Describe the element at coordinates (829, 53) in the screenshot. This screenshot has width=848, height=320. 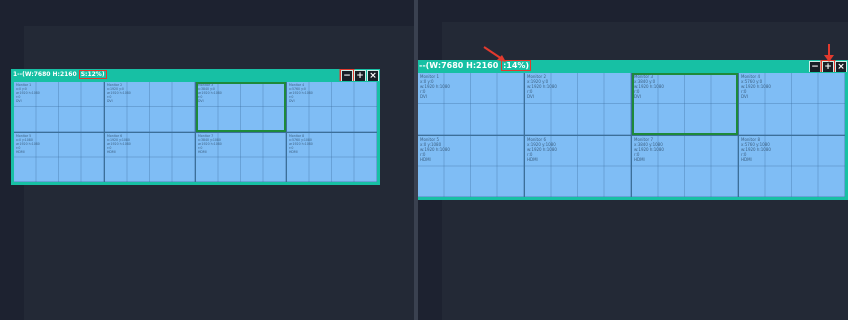
I see `annotation-arrow-maximize` at that location.